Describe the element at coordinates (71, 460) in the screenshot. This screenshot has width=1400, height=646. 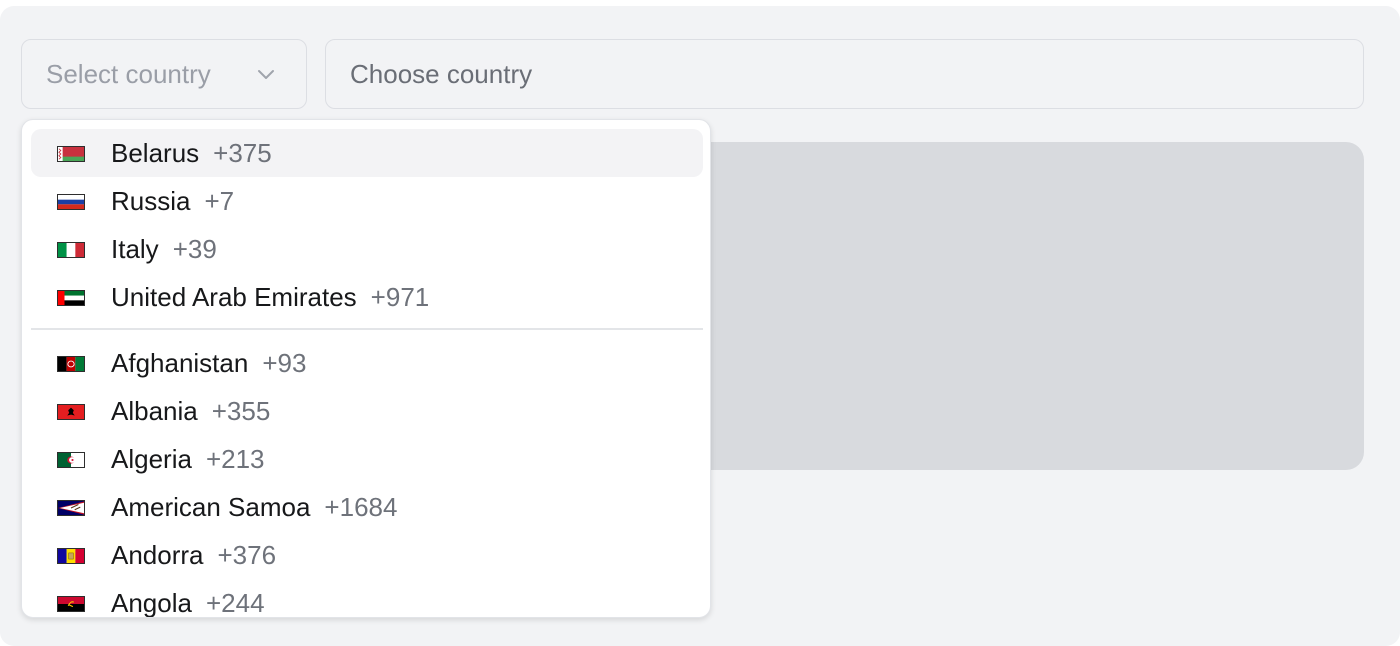
I see `algeria-flag-icon` at that location.